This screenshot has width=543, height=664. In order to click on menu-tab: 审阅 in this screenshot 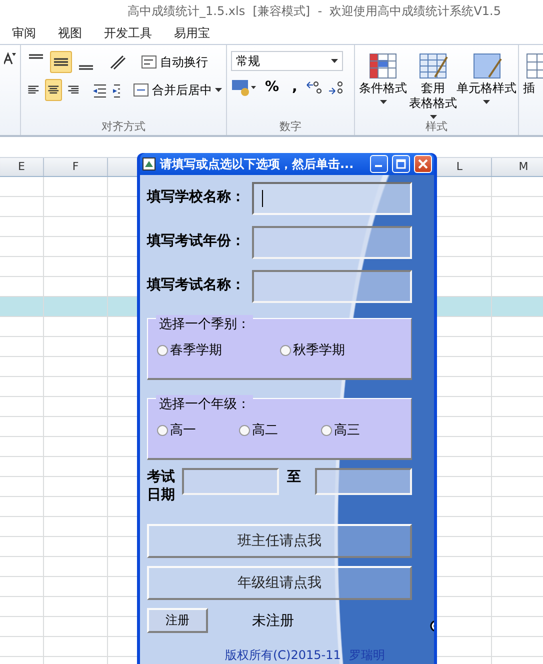, I will do `click(24, 33)`.